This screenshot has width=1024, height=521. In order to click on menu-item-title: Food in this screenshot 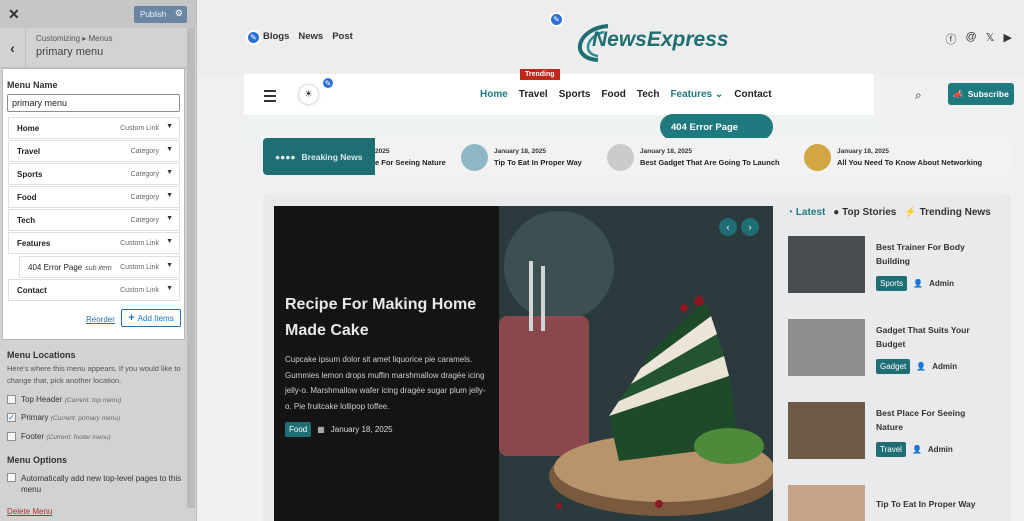, I will do `click(27, 197)`.